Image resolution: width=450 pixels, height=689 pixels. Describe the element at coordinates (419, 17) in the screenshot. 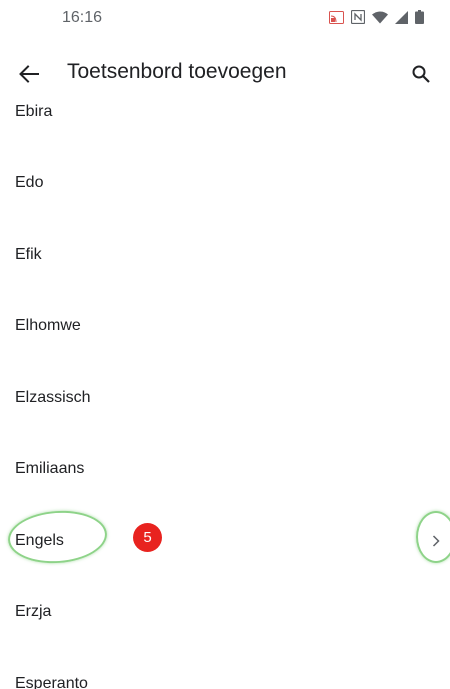

I see `battery-icon` at that location.